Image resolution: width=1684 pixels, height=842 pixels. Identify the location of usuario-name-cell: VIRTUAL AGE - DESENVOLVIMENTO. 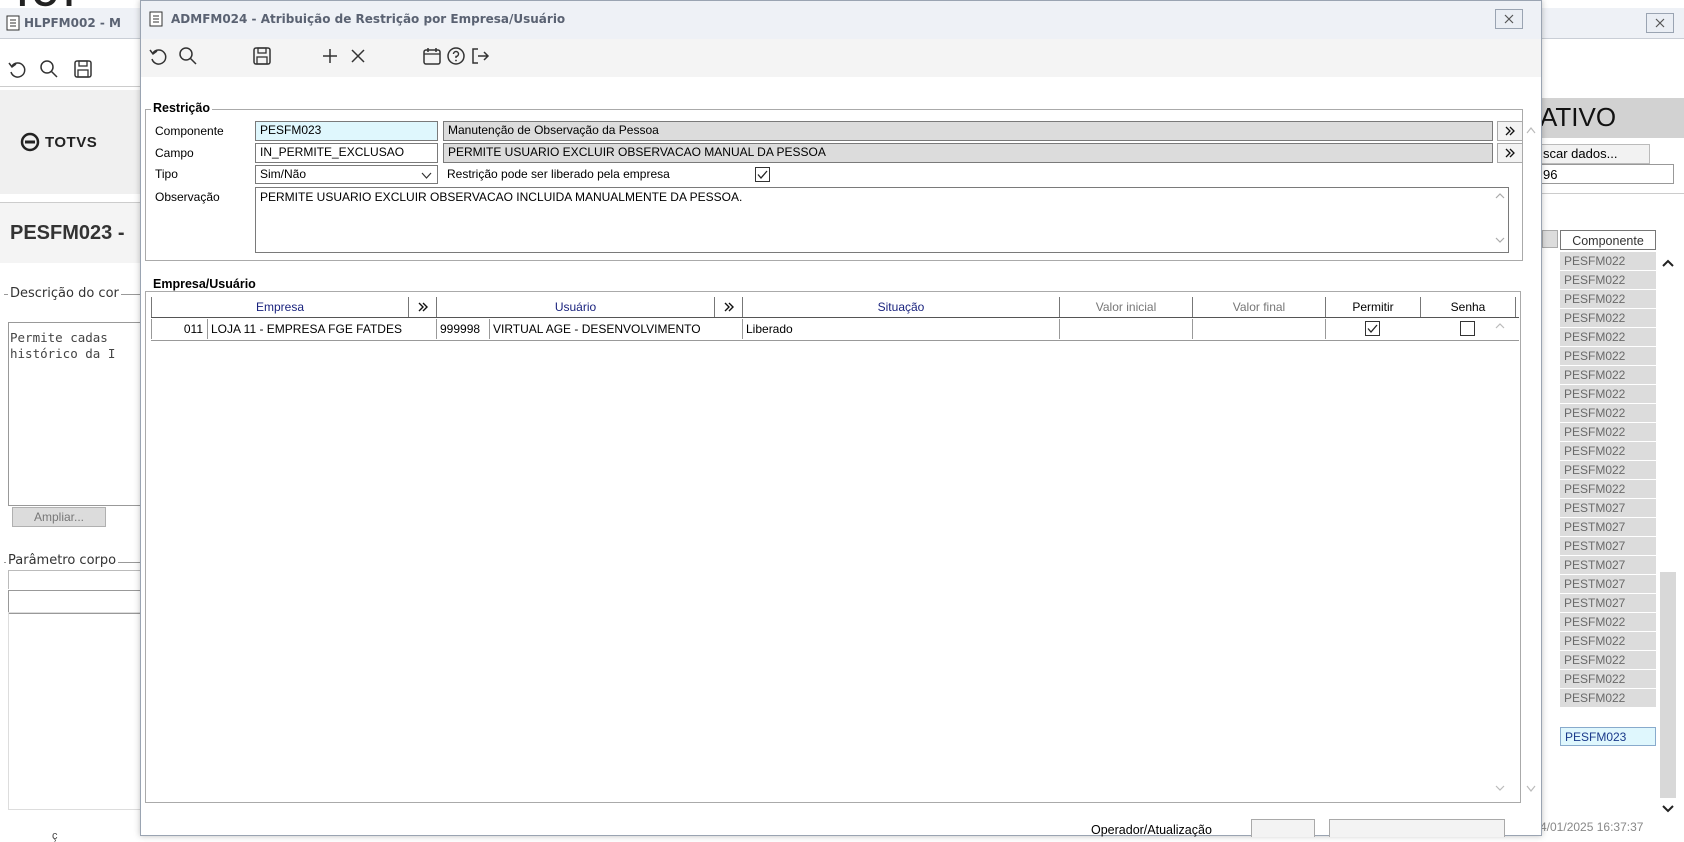
(616, 329).